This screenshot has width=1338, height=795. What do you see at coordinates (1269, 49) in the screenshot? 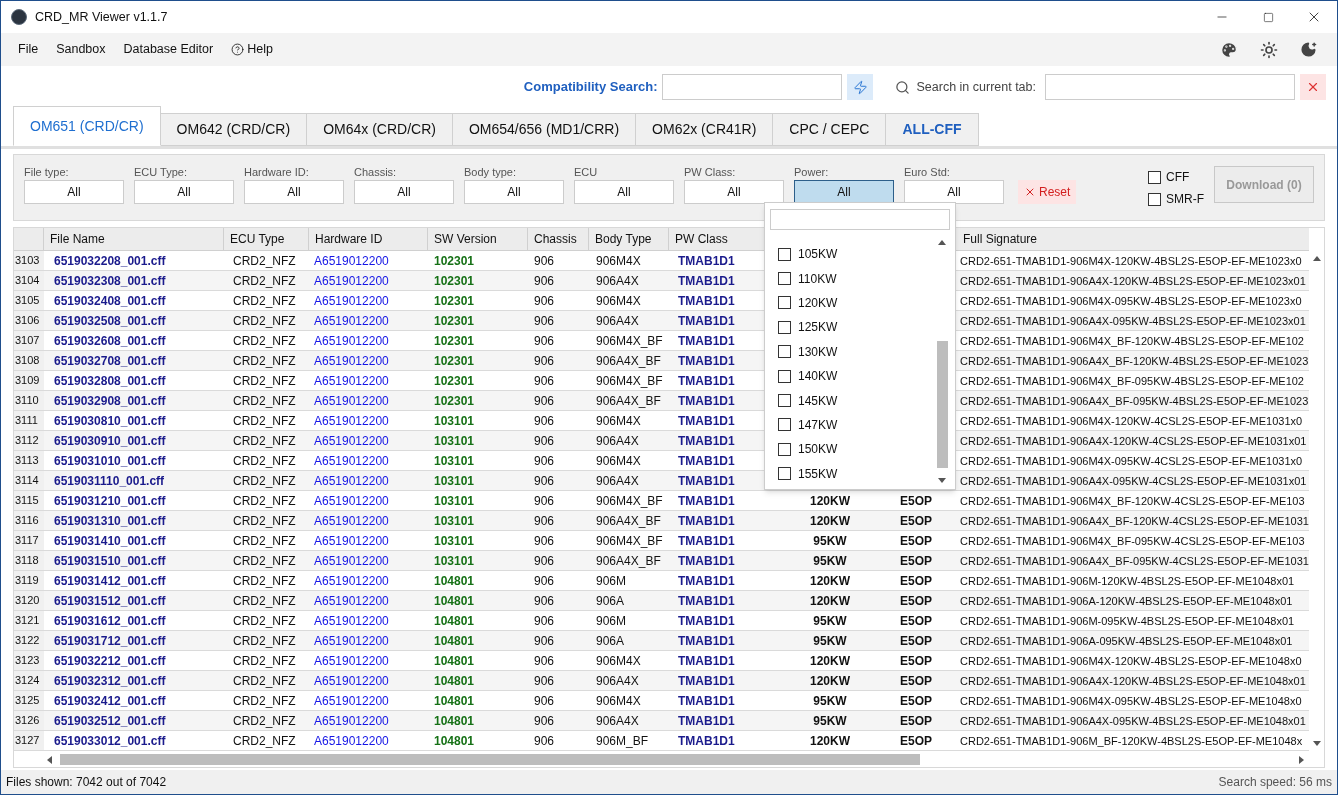
I see `sun-icon` at bounding box center [1269, 49].